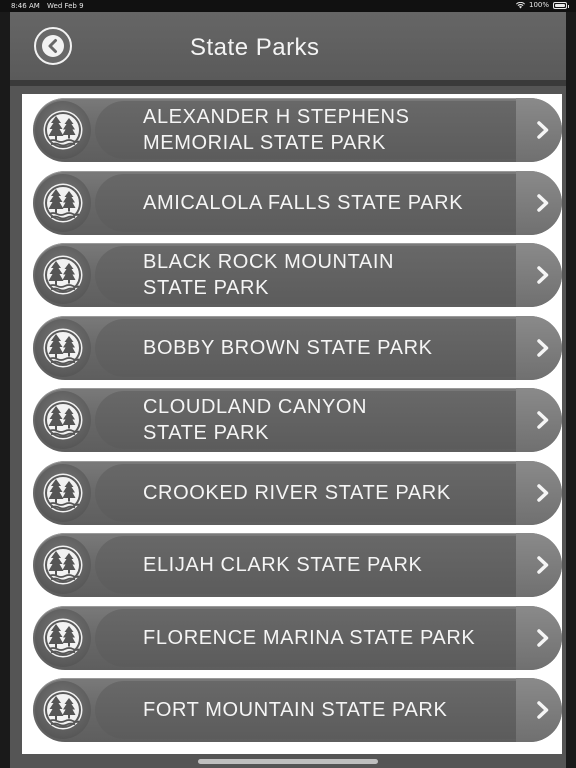  I want to click on wifi-icon, so click(520, 4).